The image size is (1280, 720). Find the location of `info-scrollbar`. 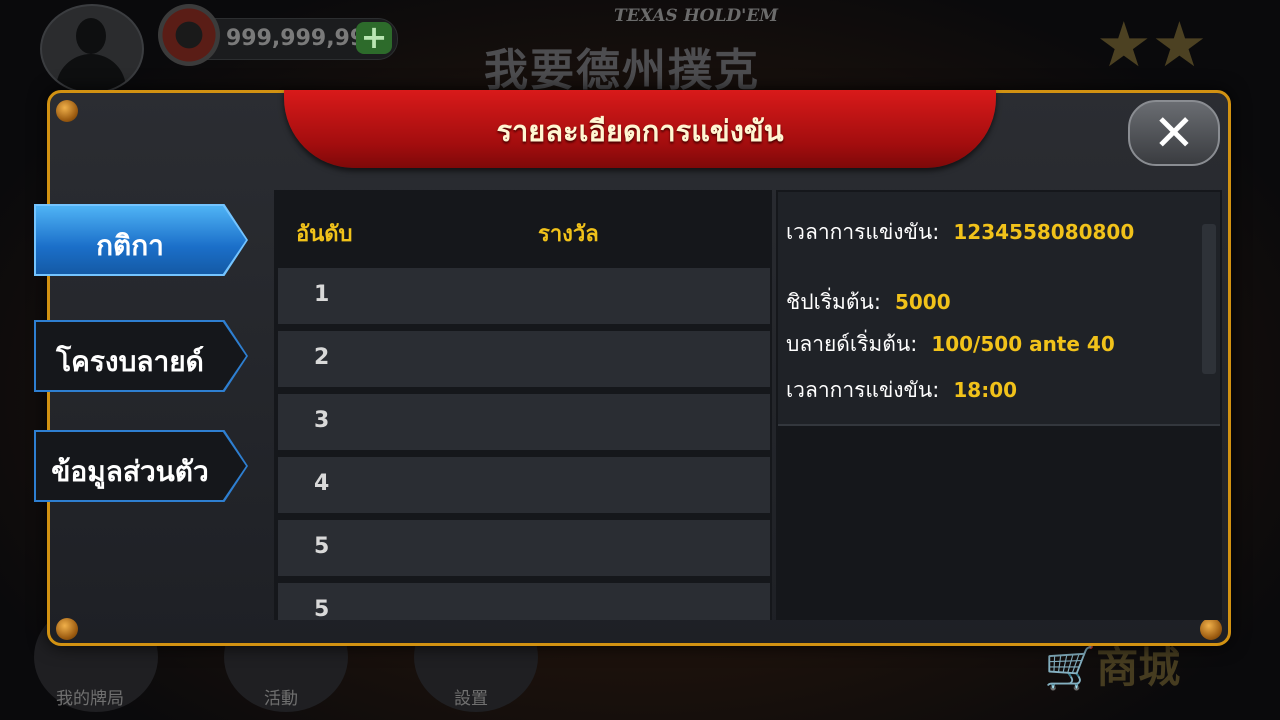

info-scrollbar is located at coordinates (1209, 299).